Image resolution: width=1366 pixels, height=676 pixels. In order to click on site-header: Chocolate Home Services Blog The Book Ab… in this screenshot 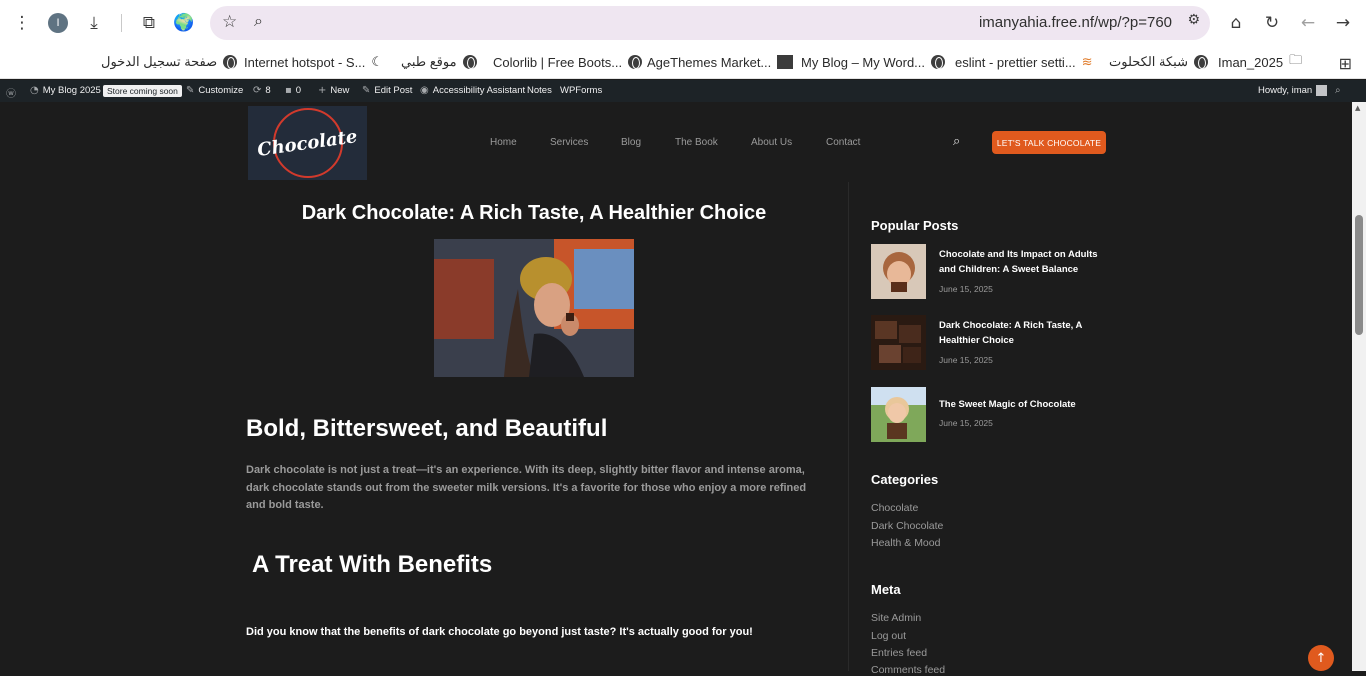, I will do `click(676, 142)`.